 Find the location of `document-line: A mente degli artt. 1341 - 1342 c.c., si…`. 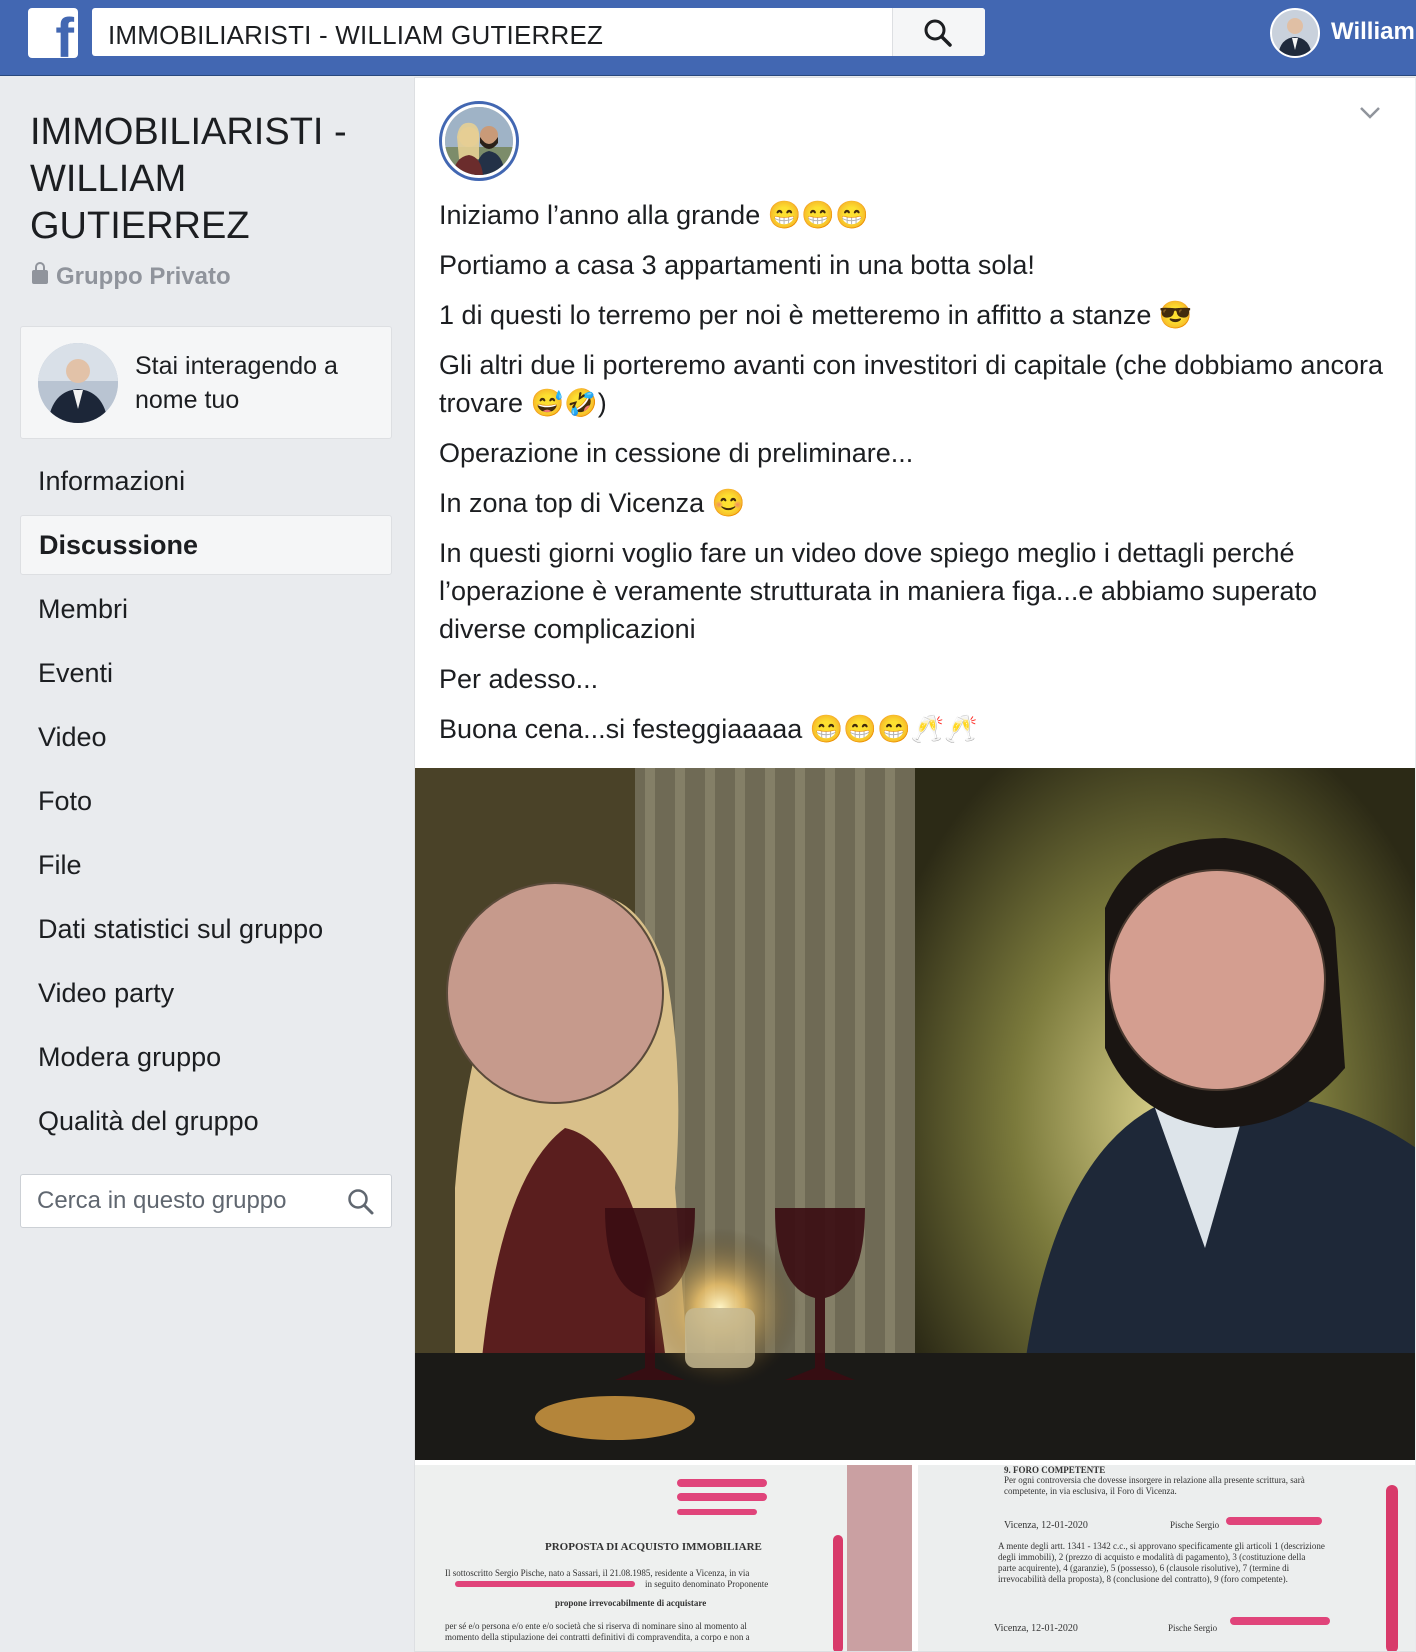

document-line: A mente degli artt. 1341 - 1342 c.c., si… is located at coordinates (1161, 1546).